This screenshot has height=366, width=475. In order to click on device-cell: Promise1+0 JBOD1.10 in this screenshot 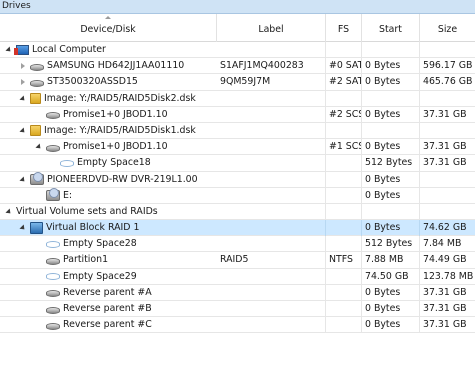, I will do `click(108, 147)`.